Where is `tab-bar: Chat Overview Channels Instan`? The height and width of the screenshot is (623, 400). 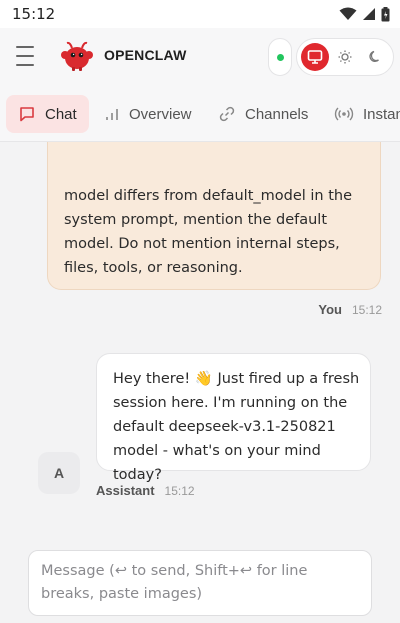 tab-bar: Chat Overview Channels Instan is located at coordinates (200, 114).